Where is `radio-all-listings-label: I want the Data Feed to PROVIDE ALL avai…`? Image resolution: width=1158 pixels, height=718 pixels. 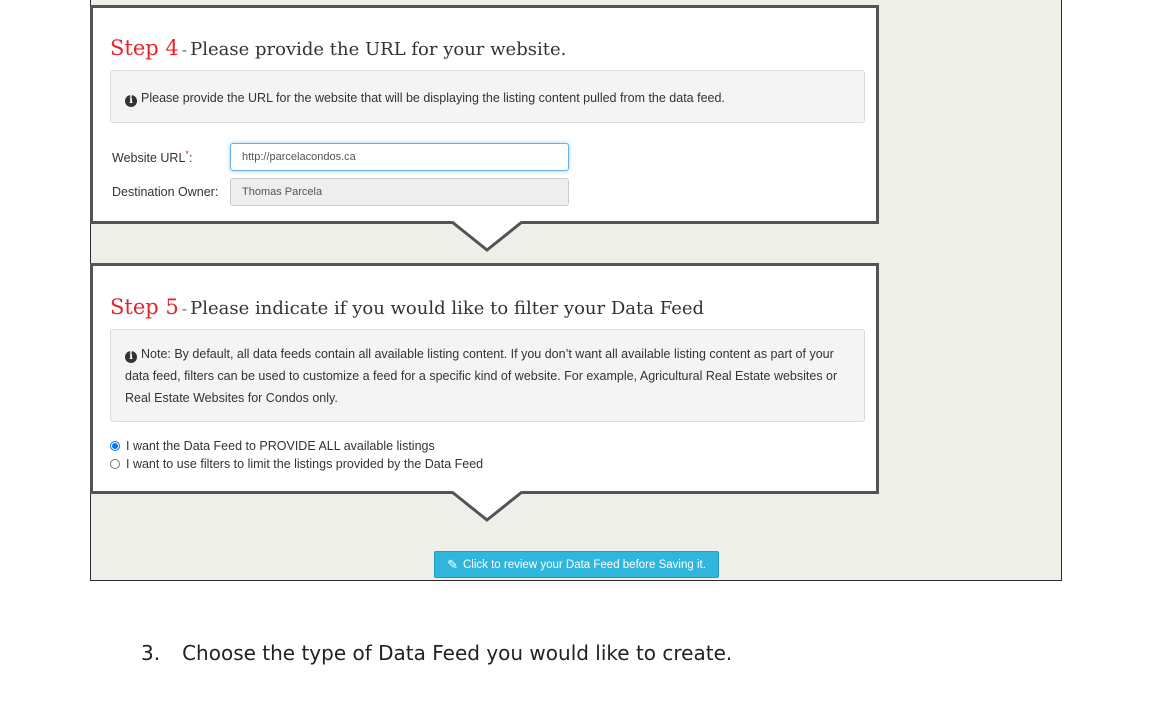
radio-all-listings-label: I want the Data Feed to PROVIDE ALL avai… is located at coordinates (280, 446).